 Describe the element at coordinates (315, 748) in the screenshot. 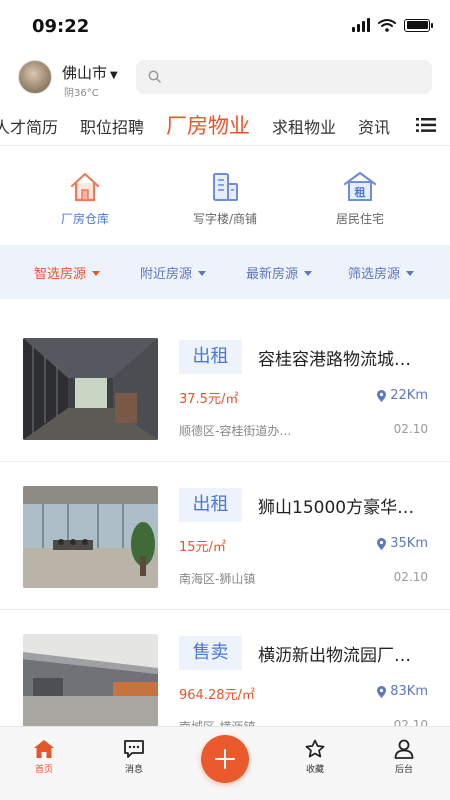

I see `star-icon` at that location.